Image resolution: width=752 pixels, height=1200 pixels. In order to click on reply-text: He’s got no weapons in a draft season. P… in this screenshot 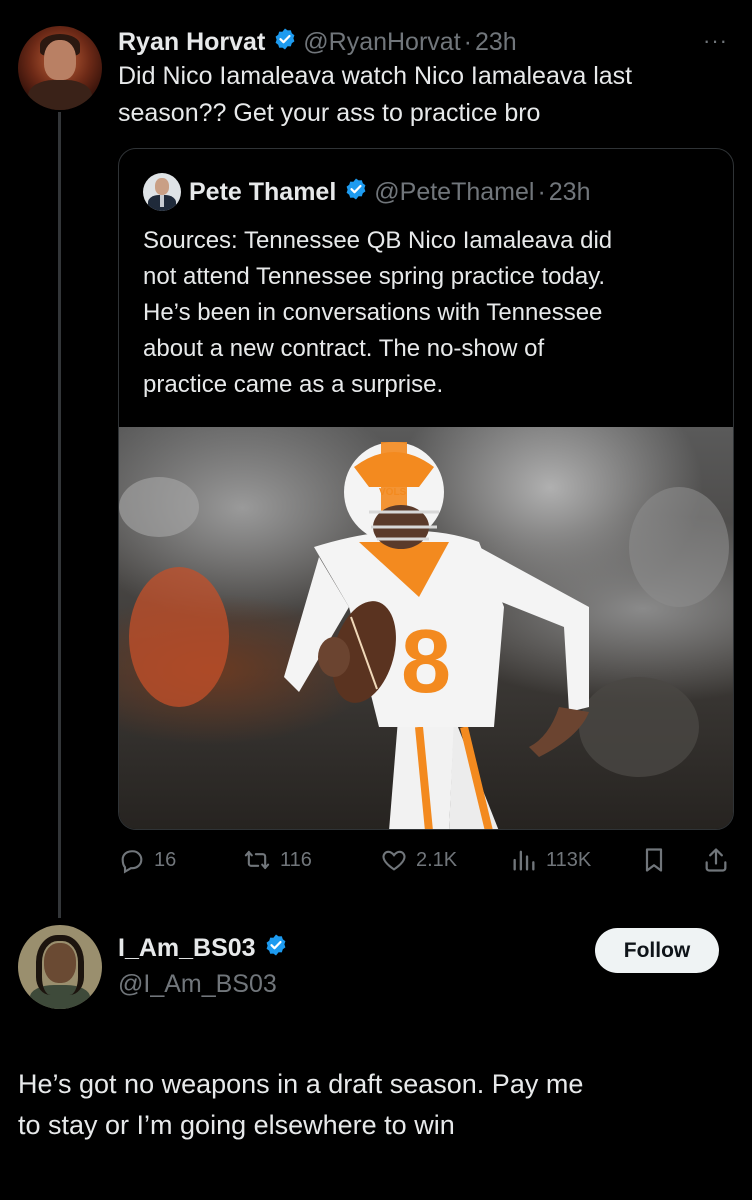, I will do `click(300, 1105)`.